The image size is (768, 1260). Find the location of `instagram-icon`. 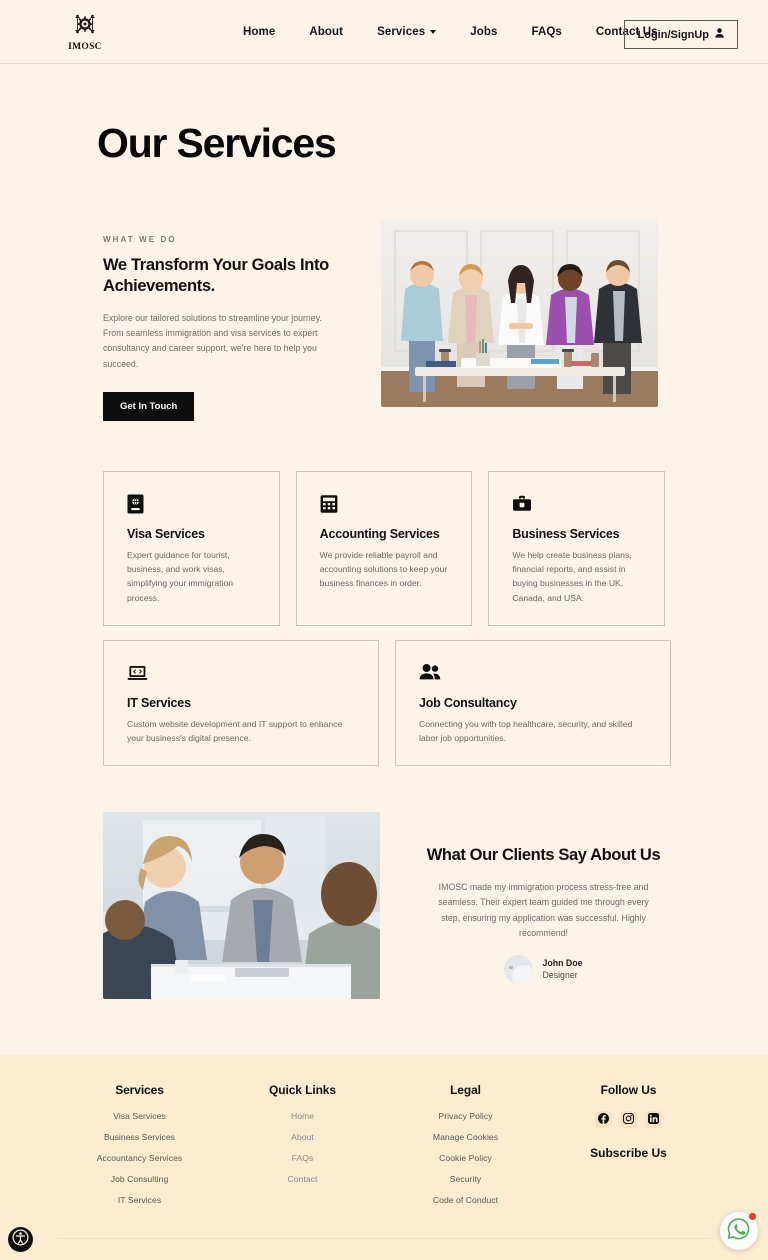

instagram-icon is located at coordinates (628, 1120).